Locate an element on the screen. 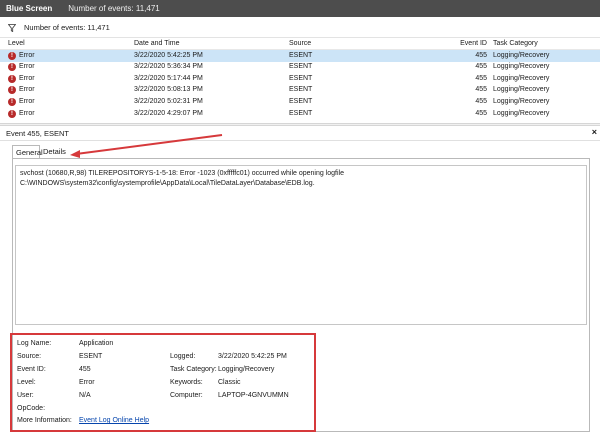 The height and width of the screenshot is (438, 600). log-name-label: Log Name: is located at coordinates (34, 343).